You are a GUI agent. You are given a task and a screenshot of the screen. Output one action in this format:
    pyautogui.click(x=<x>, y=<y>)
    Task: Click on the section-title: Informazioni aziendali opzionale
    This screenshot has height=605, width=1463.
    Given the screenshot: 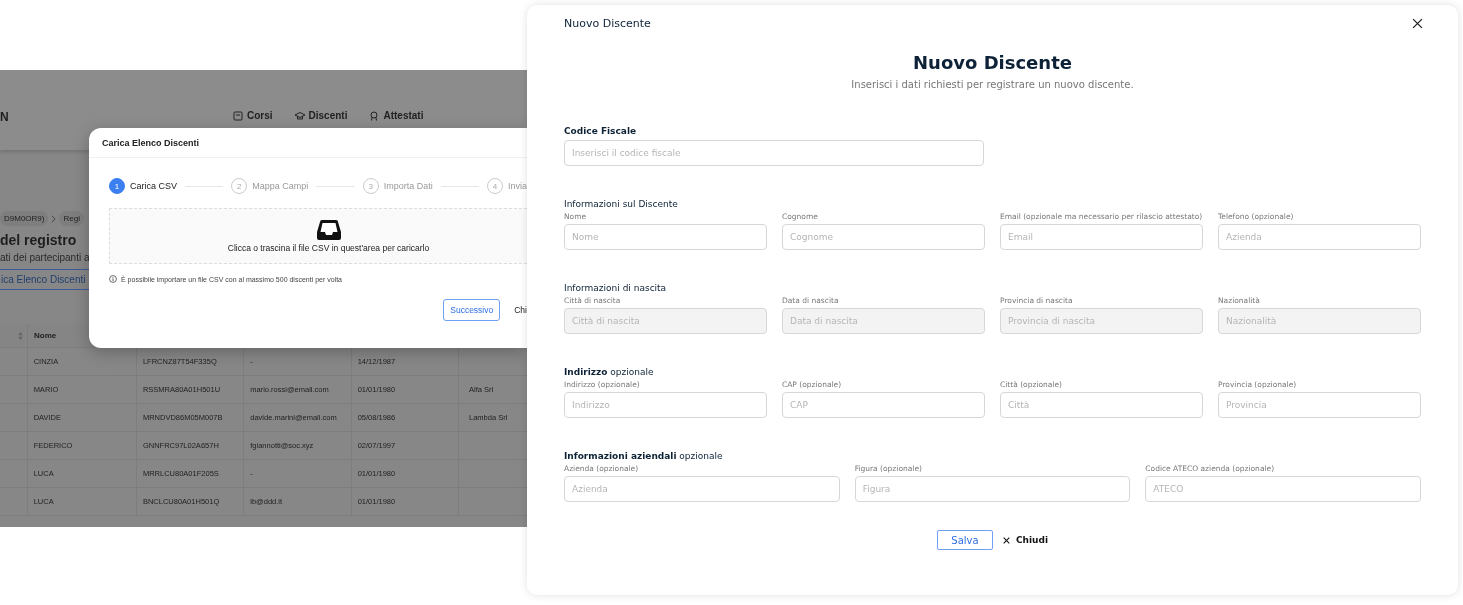 What is the action you would take?
    pyautogui.click(x=644, y=456)
    